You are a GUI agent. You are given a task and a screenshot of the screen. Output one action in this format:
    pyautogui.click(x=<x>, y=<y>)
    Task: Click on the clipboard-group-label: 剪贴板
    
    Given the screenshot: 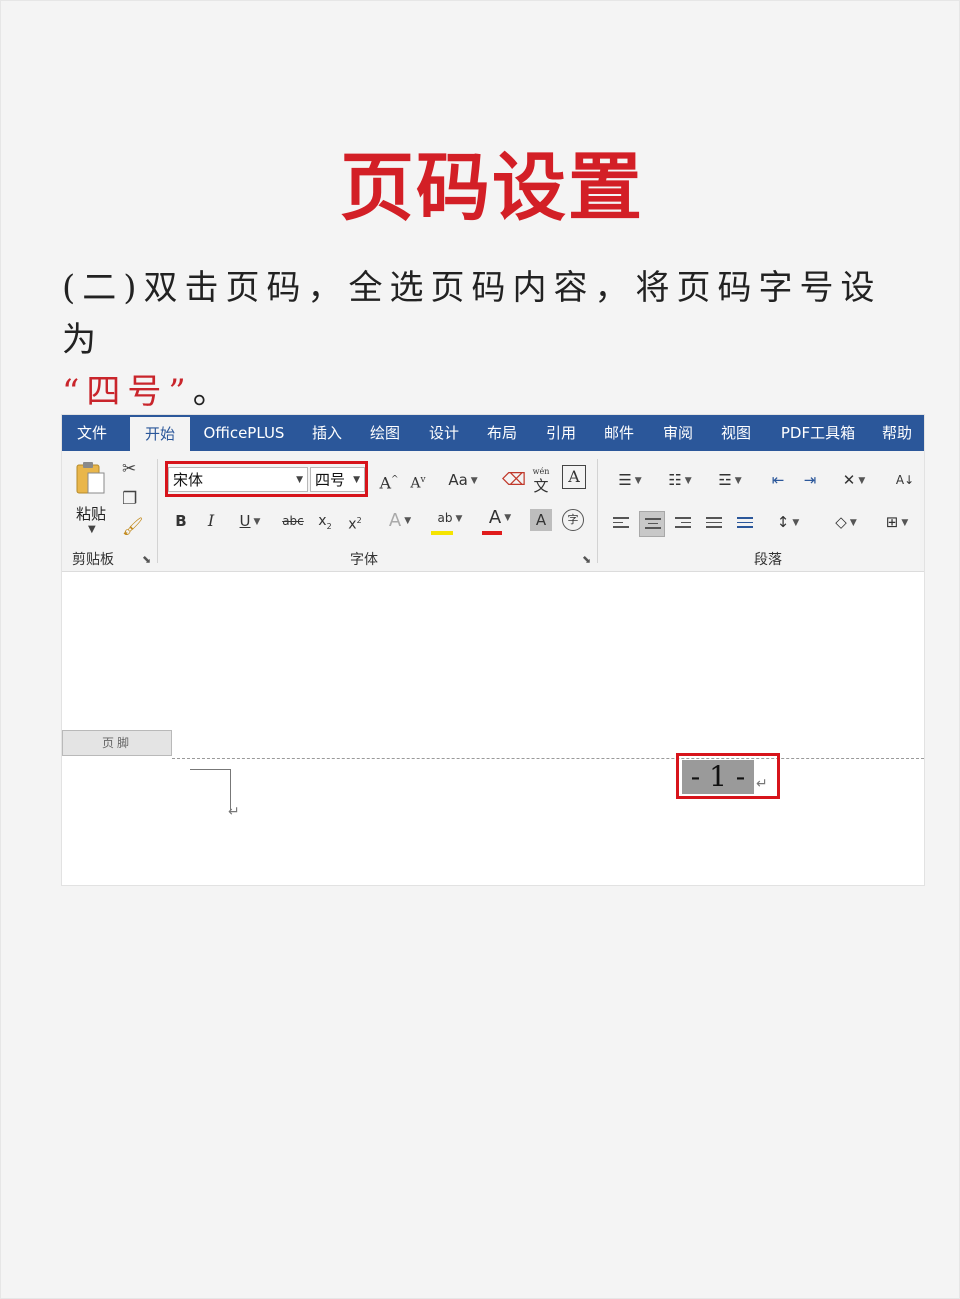 What is the action you would take?
    pyautogui.click(x=93, y=560)
    